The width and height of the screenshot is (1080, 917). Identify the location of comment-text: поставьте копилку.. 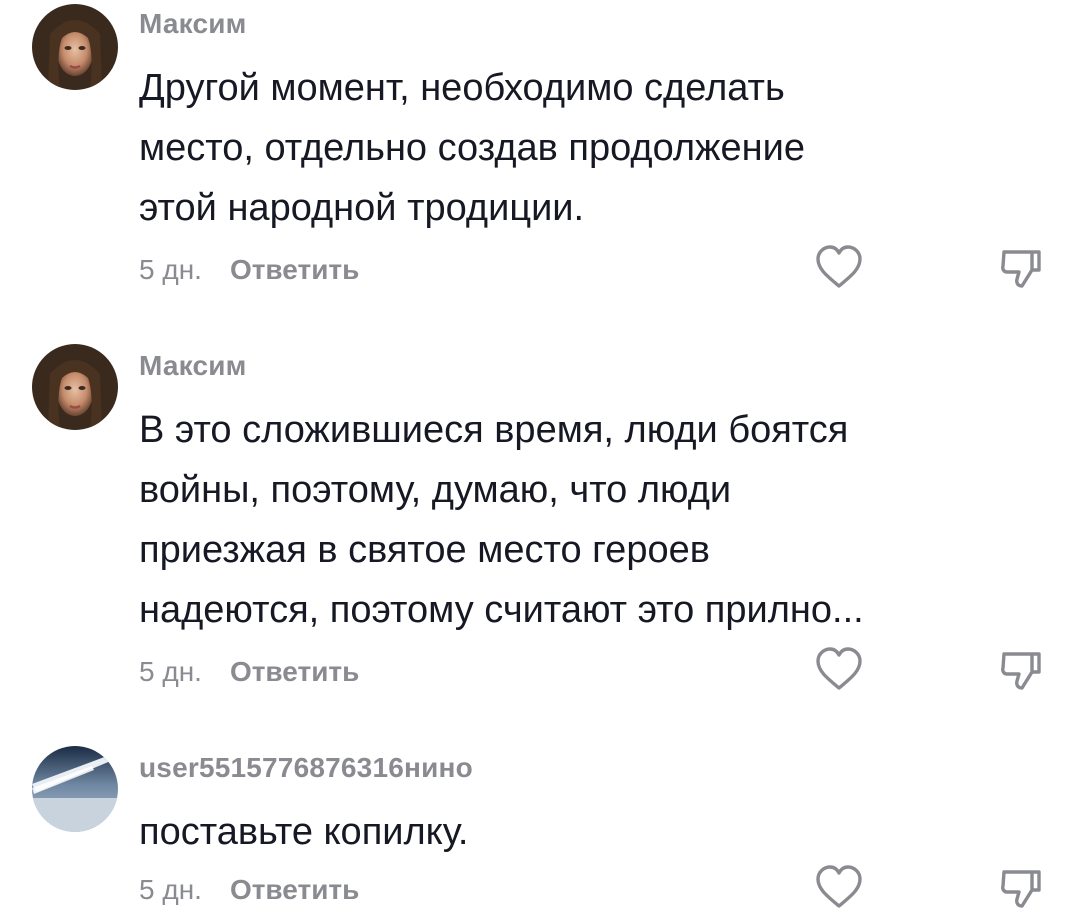
(554, 832).